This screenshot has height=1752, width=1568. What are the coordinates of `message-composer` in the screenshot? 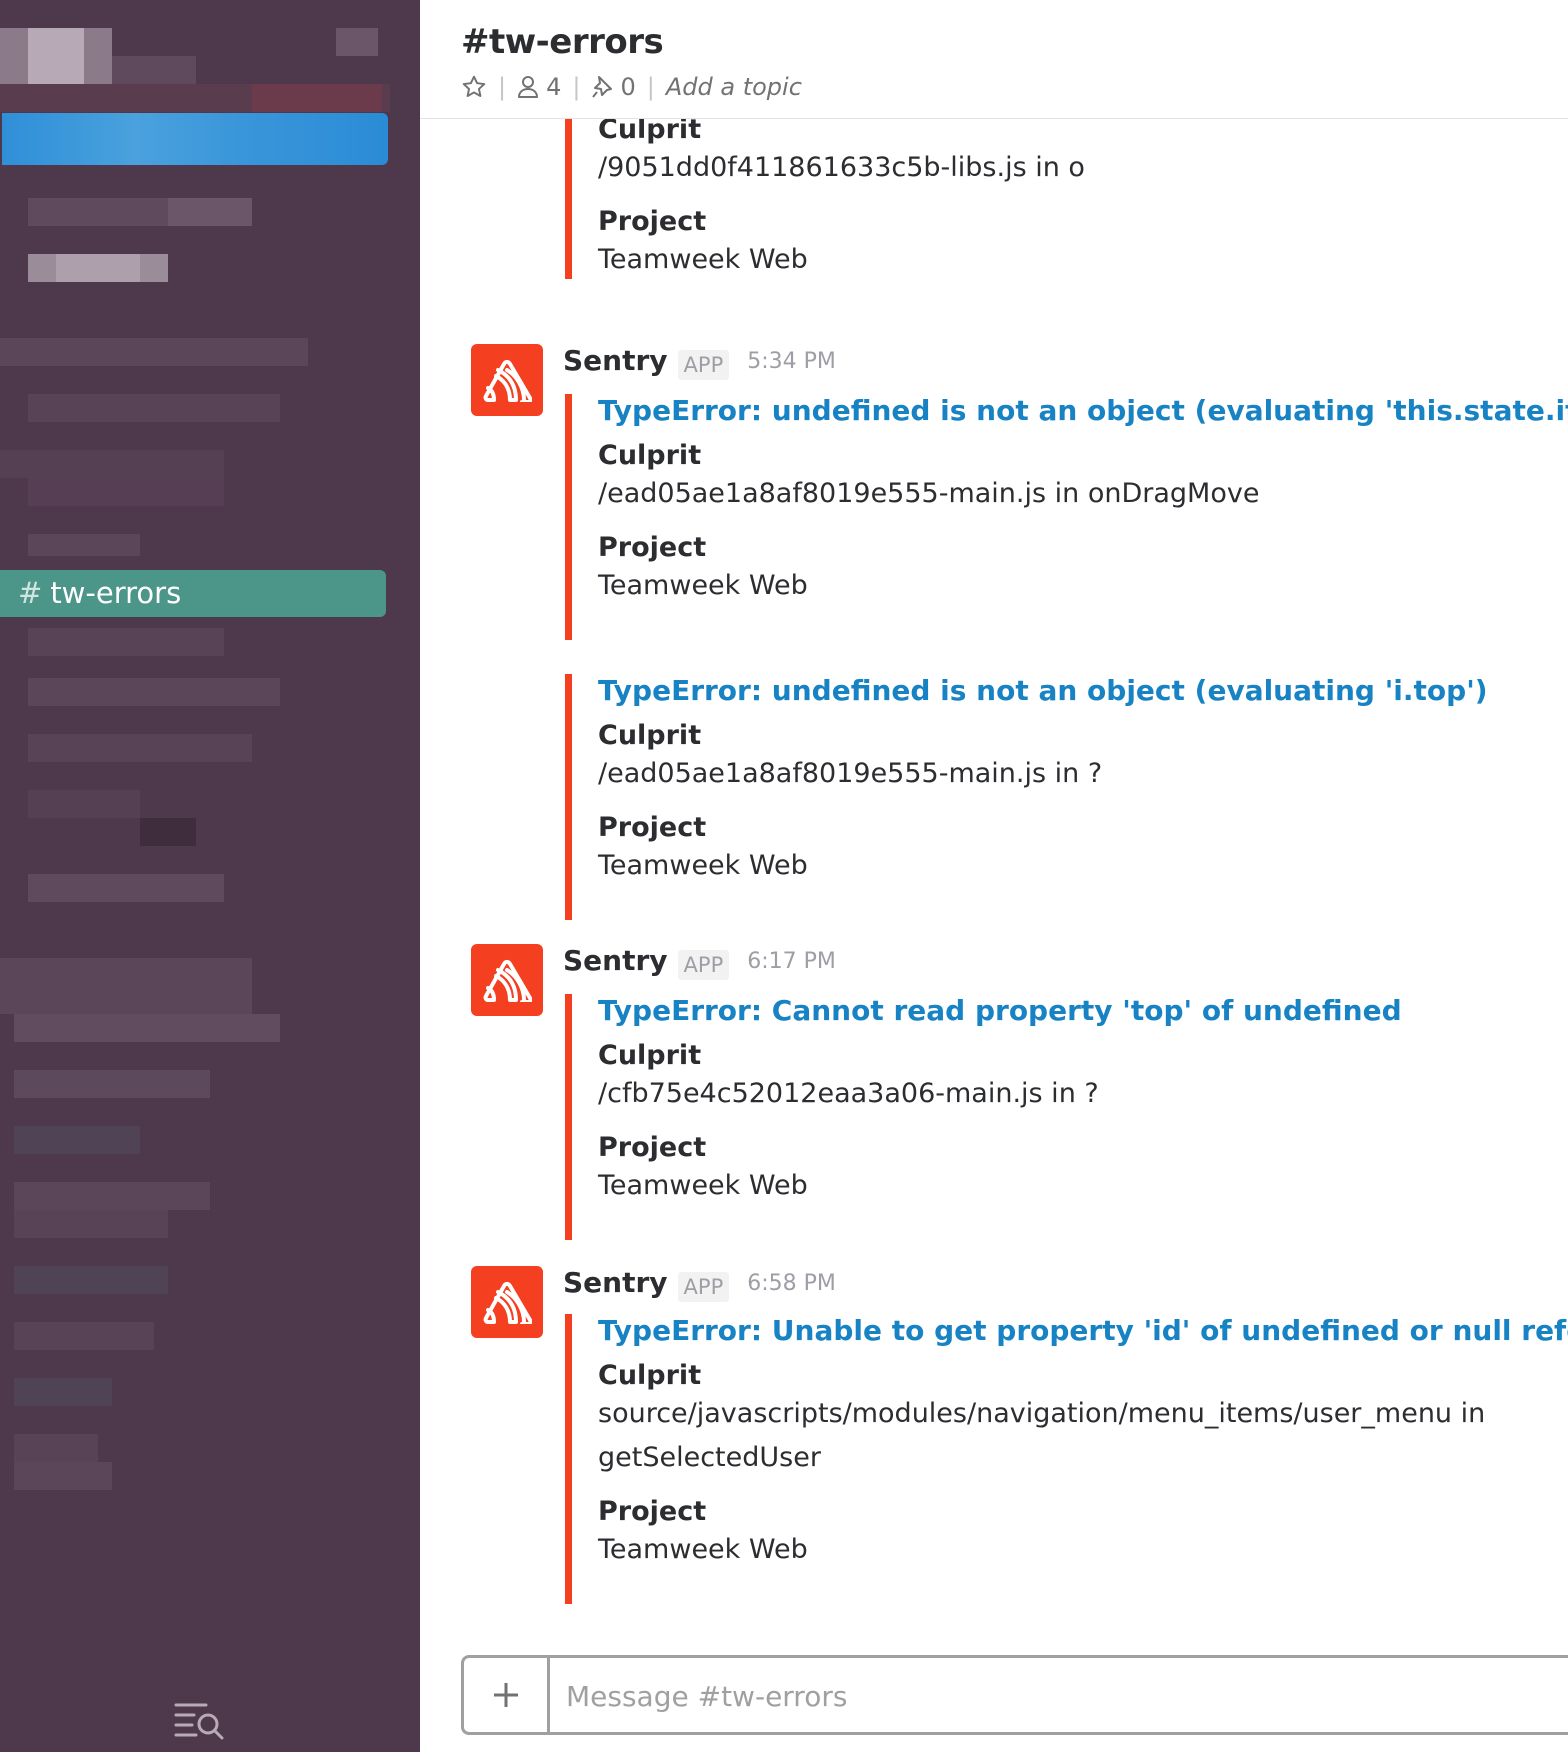 It's located at (1014, 1695).